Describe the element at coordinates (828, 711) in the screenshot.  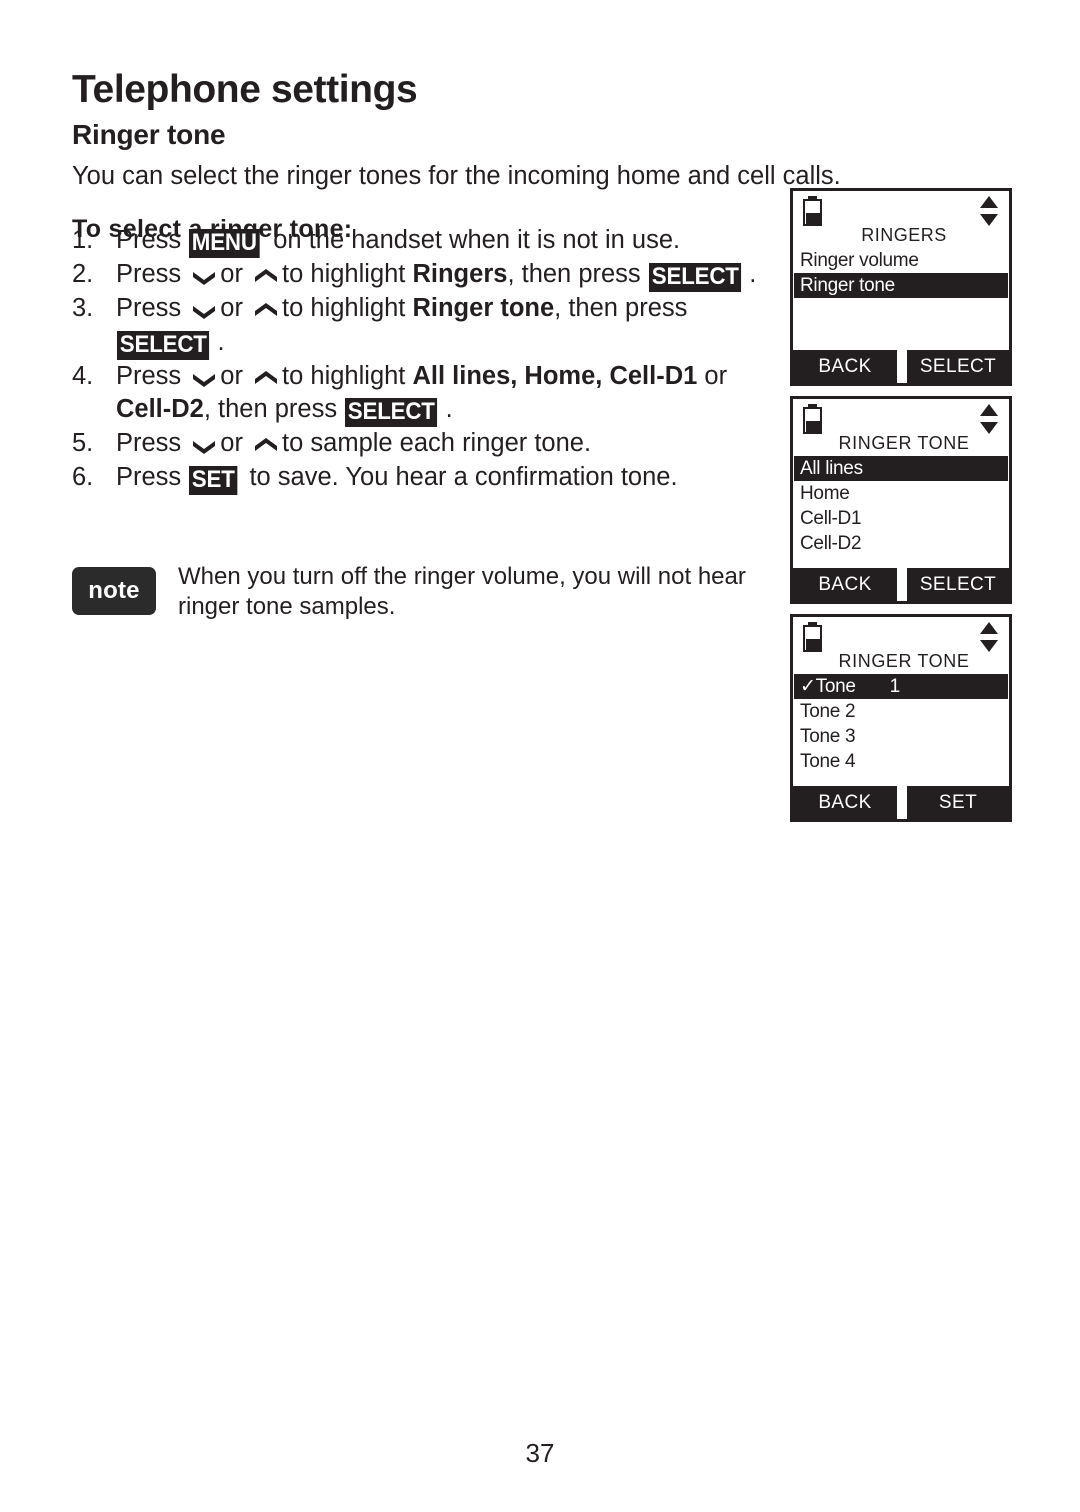
I see `lcd-menu-item-label: Tone 2` at that location.